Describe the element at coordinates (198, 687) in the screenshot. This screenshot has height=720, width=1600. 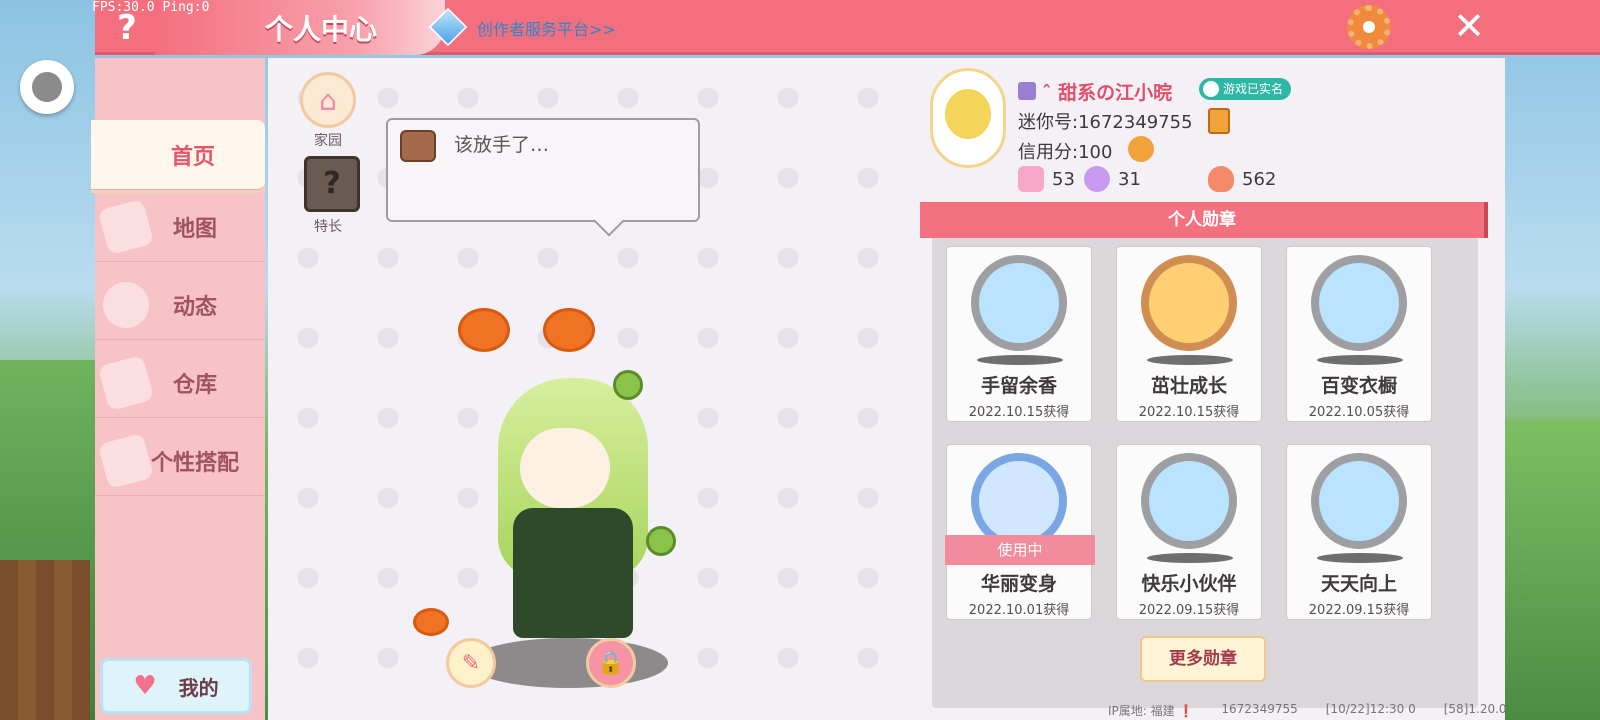
I see `mine-label: 我的` at that location.